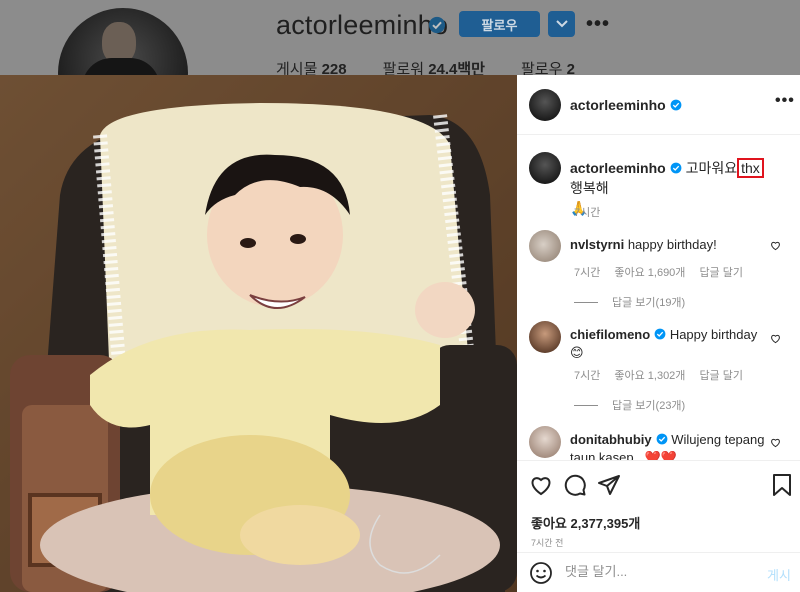 The image size is (800, 592). What do you see at coordinates (655, 571) in the screenshot?
I see `comment-input` at bounding box center [655, 571].